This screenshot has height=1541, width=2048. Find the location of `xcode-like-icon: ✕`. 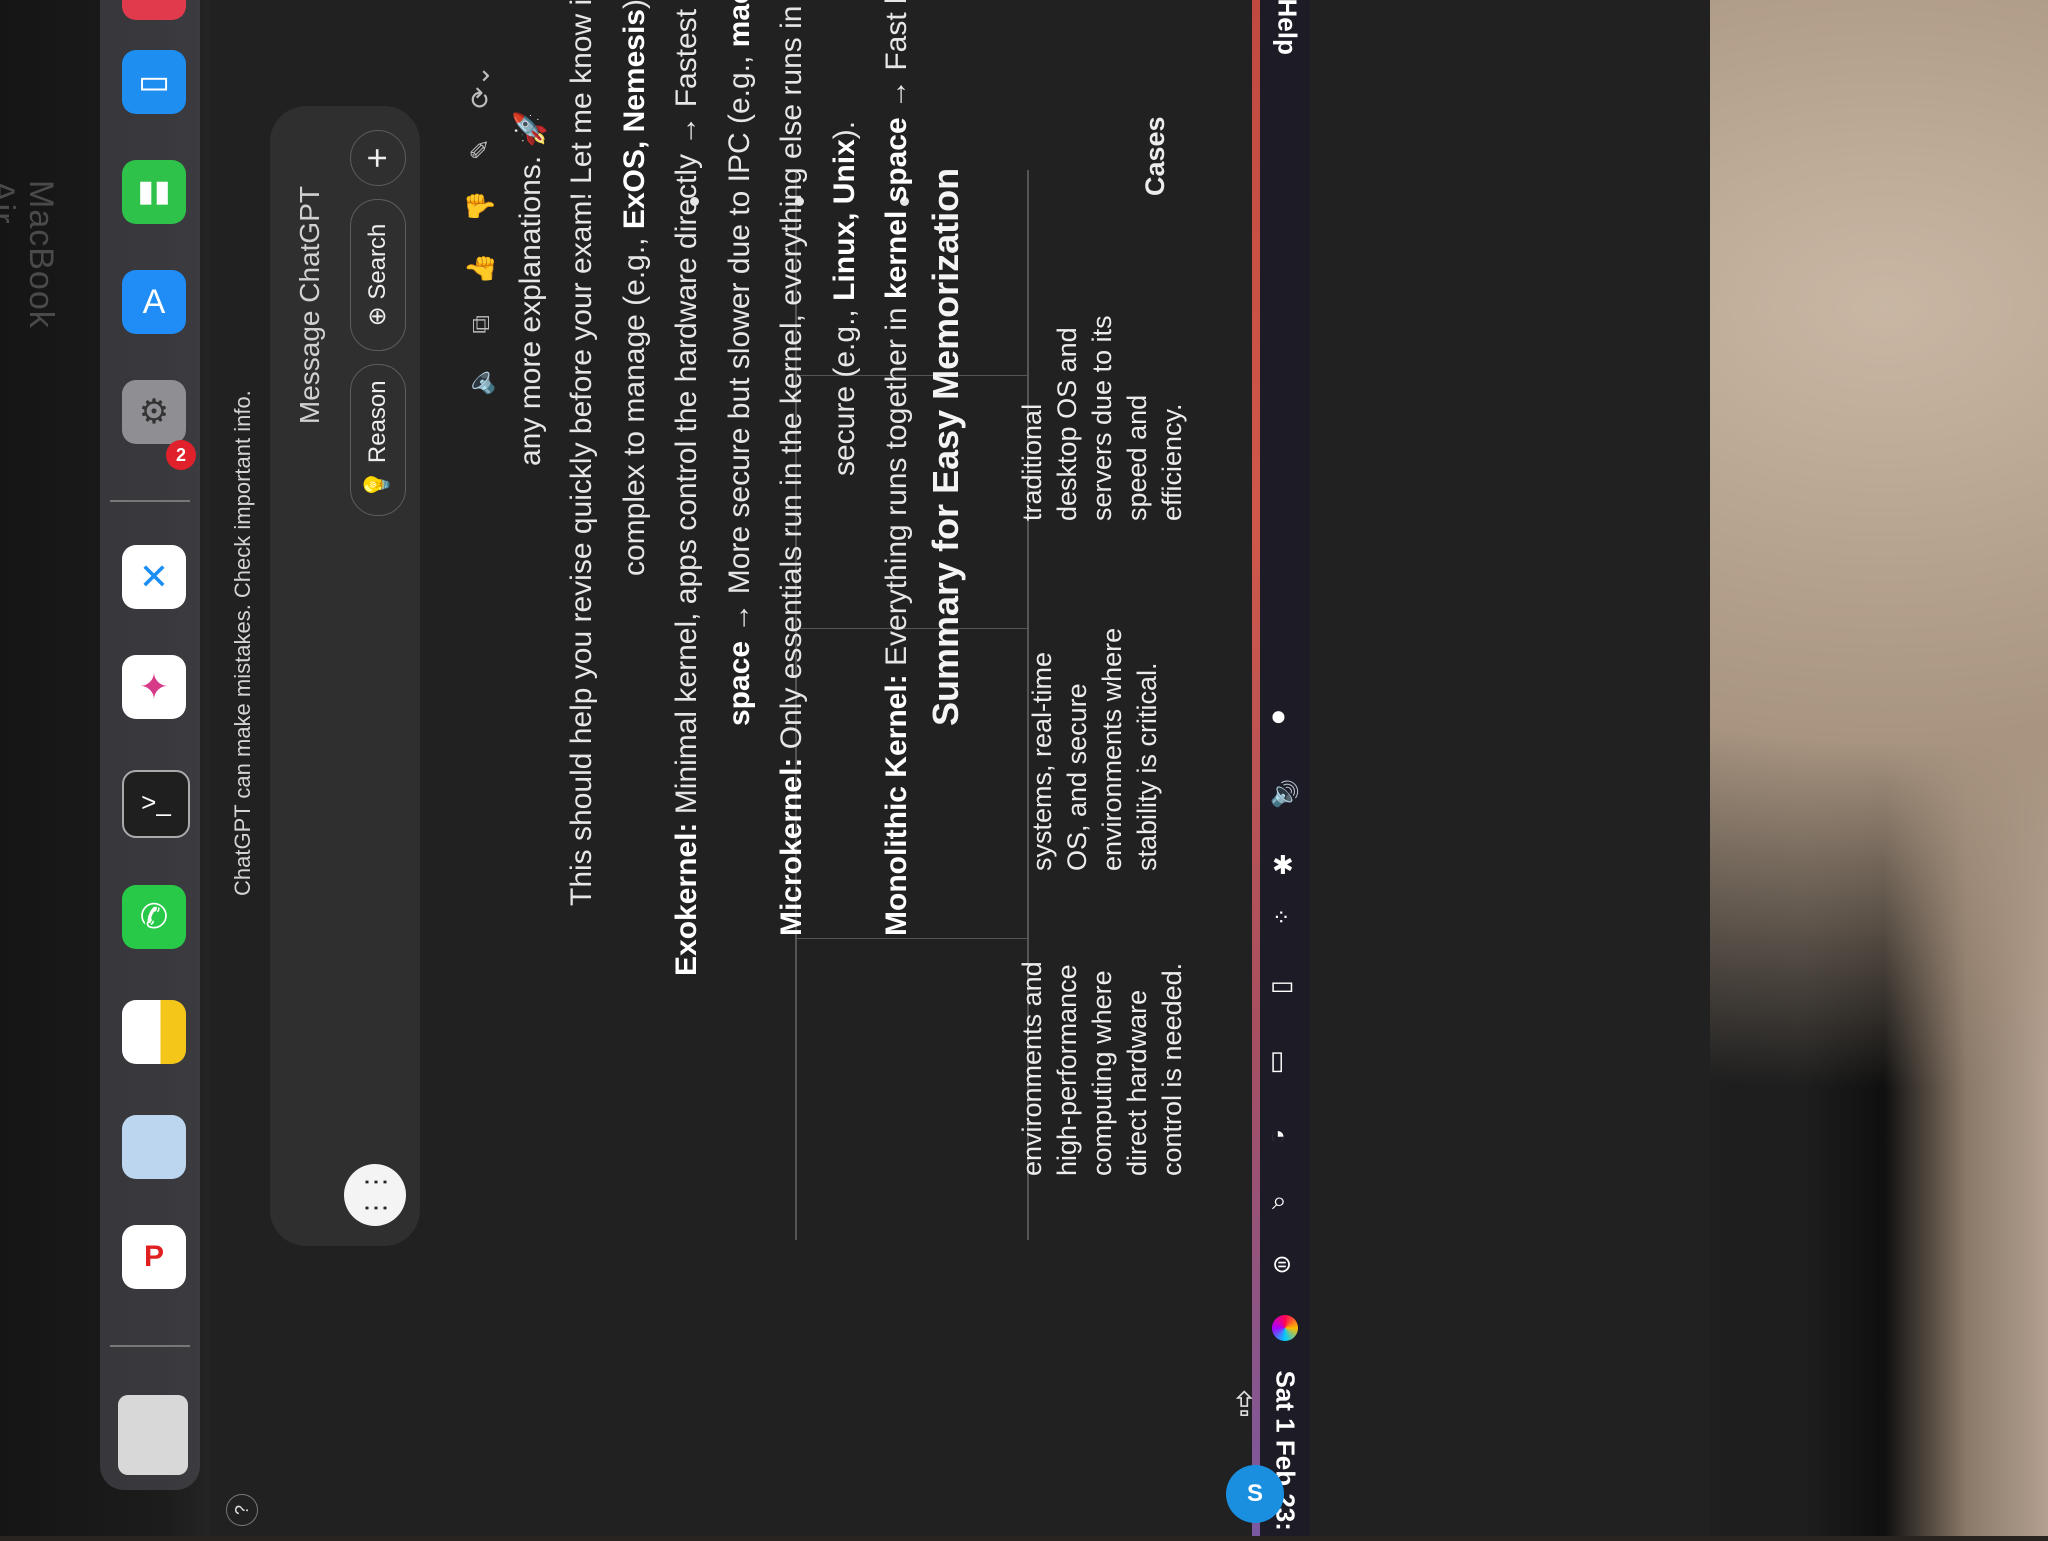

xcode-like-icon: ✕ is located at coordinates (154, 577).